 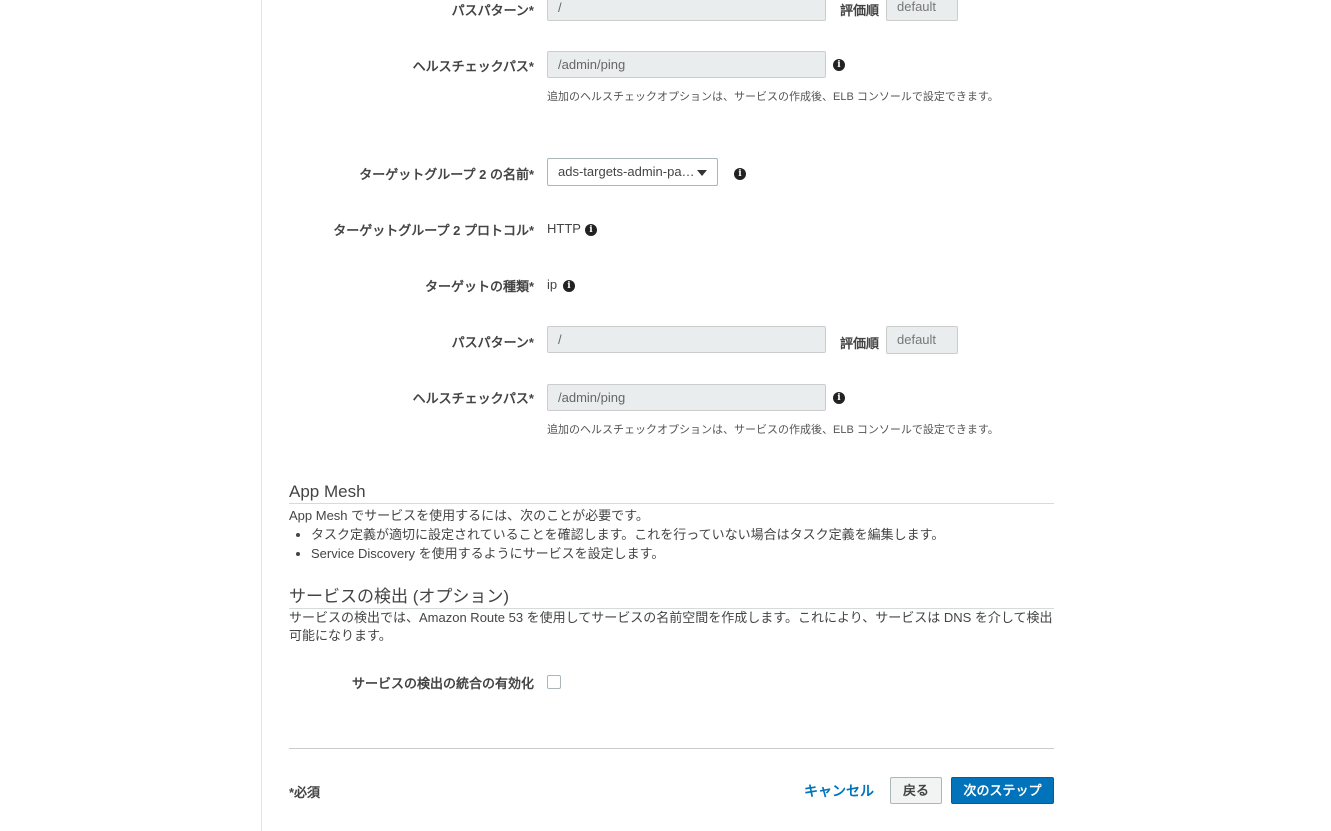 What do you see at coordinates (839, 791) in the screenshot?
I see `cancel-button: キャンセル` at bounding box center [839, 791].